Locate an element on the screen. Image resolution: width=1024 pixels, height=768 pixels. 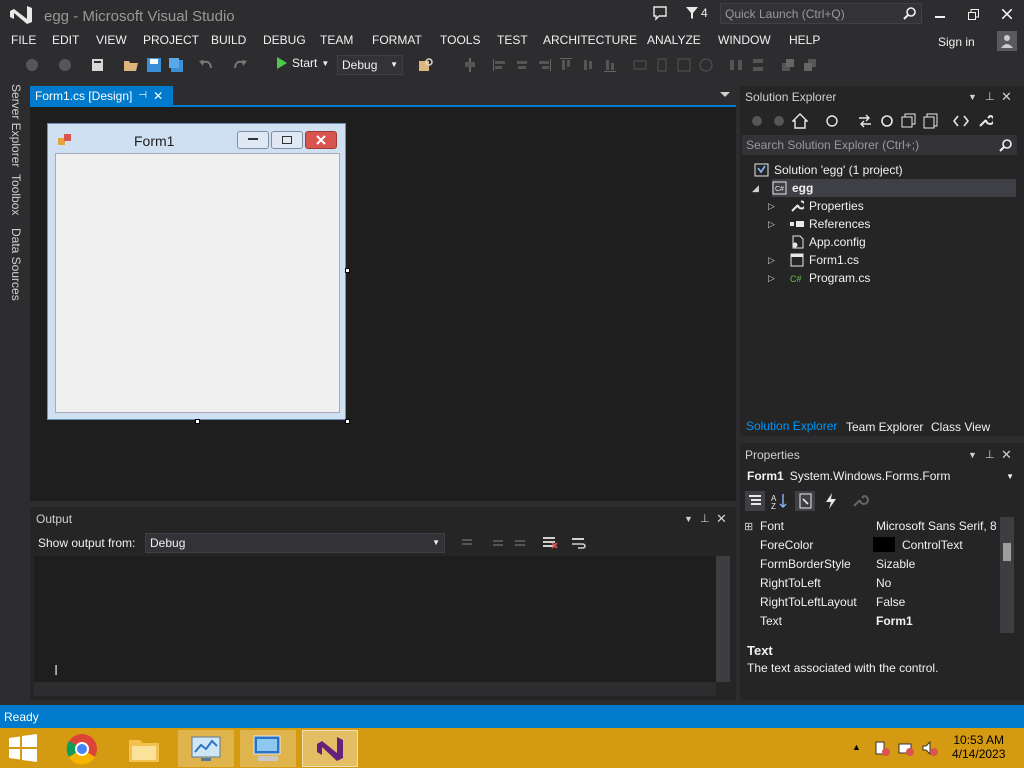
performance-monitor-taskbar-icon is located at coordinates (206, 748).